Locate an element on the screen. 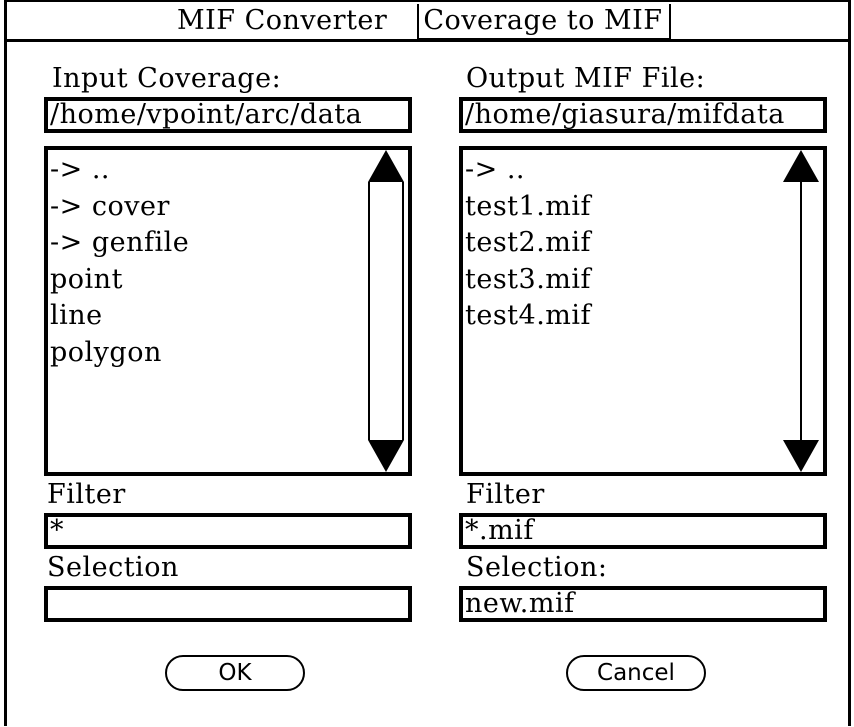 This screenshot has width=854, height=727. mode-indicator: Coverage to MIF is located at coordinates (544, 22).